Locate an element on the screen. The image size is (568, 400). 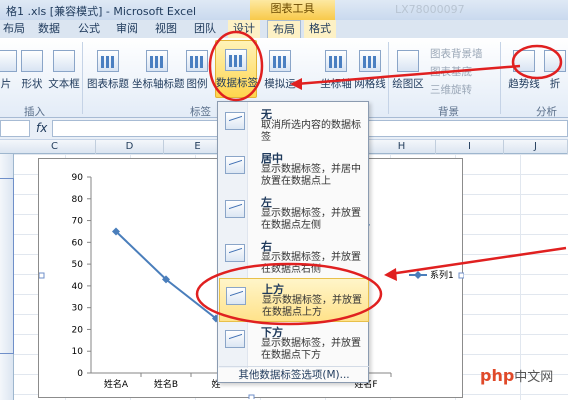
gridlines-button: 网格线 is located at coordinates (370, 67).